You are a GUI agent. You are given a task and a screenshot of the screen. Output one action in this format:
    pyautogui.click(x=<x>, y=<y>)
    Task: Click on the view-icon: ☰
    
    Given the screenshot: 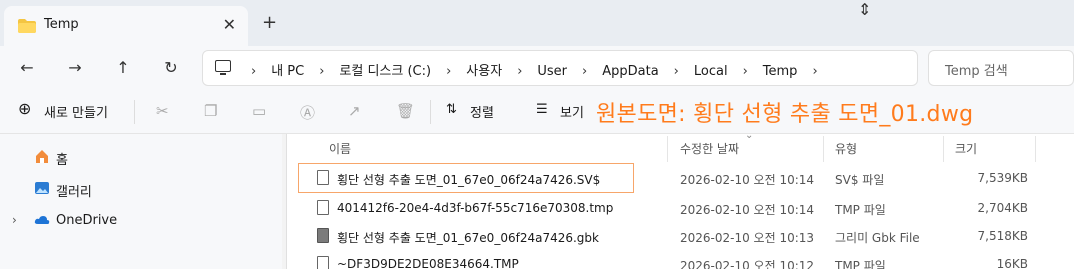 What is the action you would take?
    pyautogui.click(x=542, y=109)
    